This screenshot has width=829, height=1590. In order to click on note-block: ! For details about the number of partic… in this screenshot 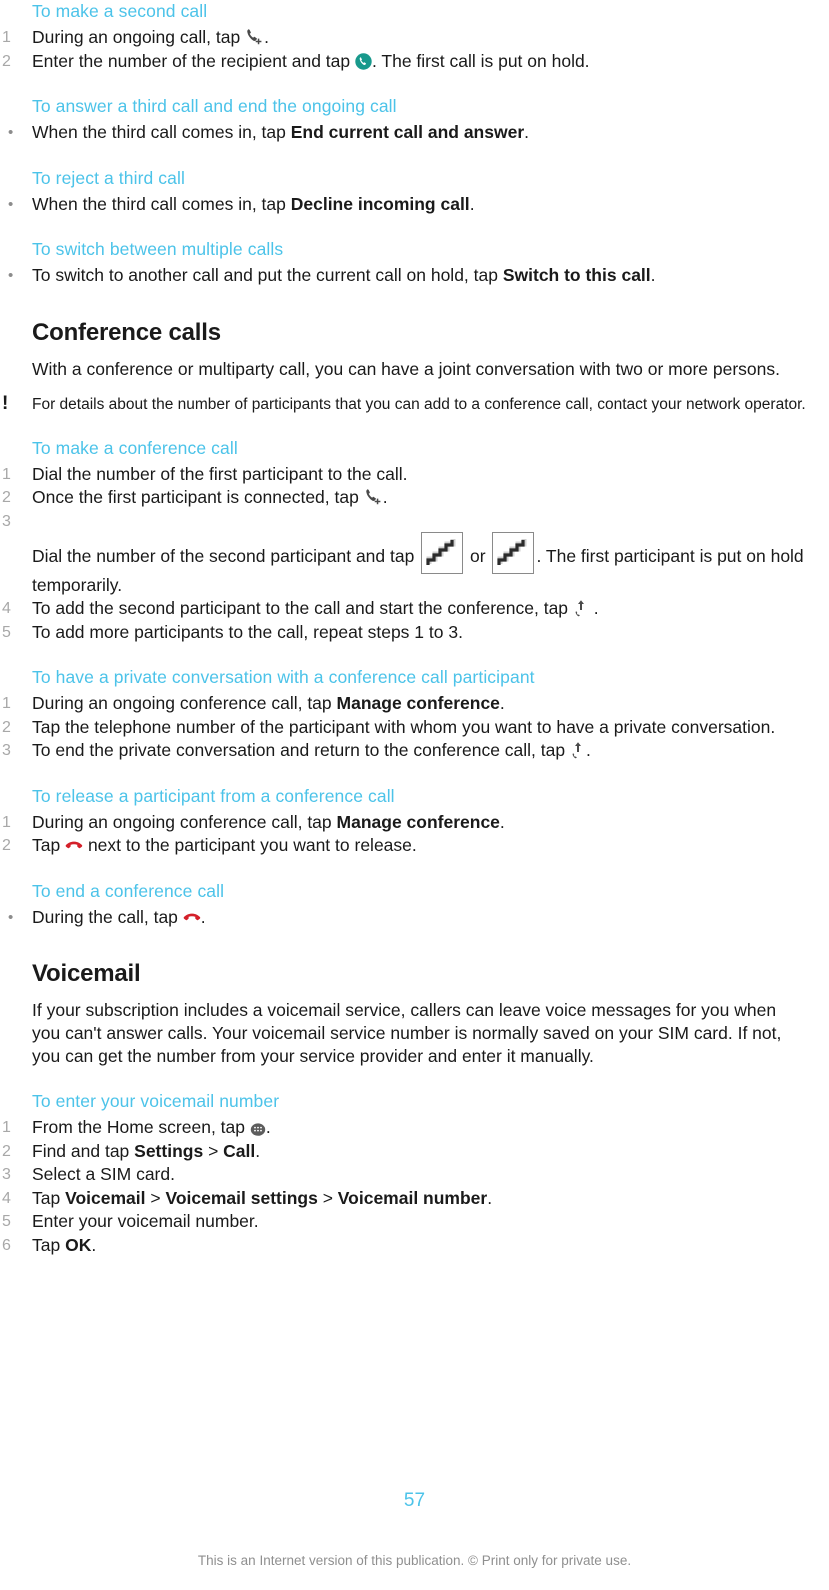, I will do `click(408, 403)`.